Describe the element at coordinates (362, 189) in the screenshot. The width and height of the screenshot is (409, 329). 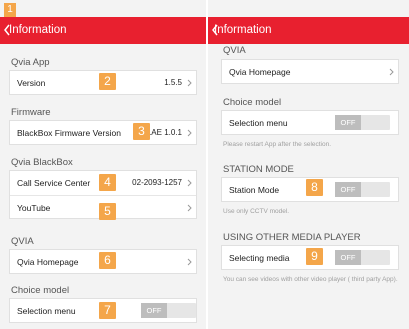
I see `station-mode-toggle: OFF` at that location.